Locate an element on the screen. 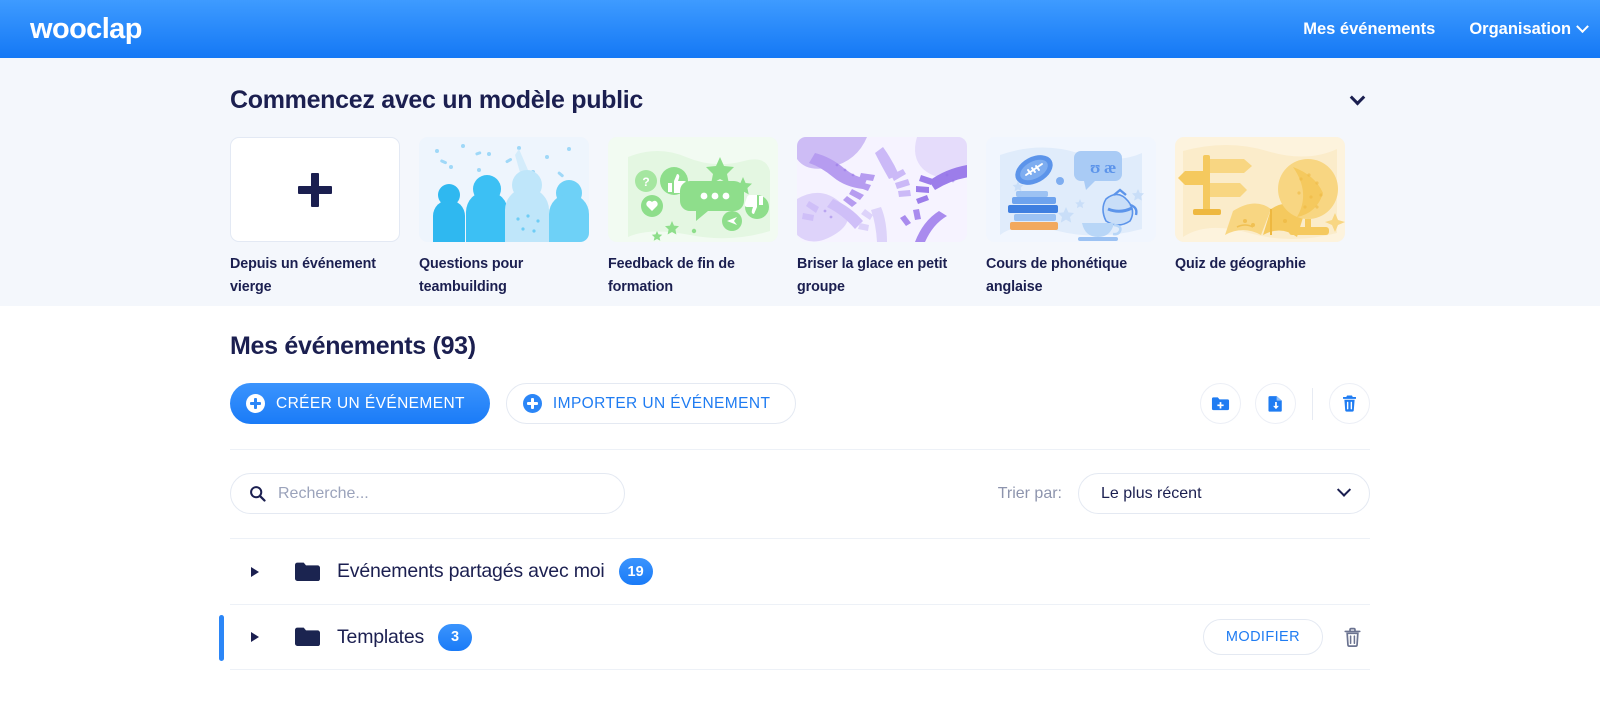 This screenshot has height=713, width=1600. page-title: Mes événements (93) is located at coordinates (353, 346).